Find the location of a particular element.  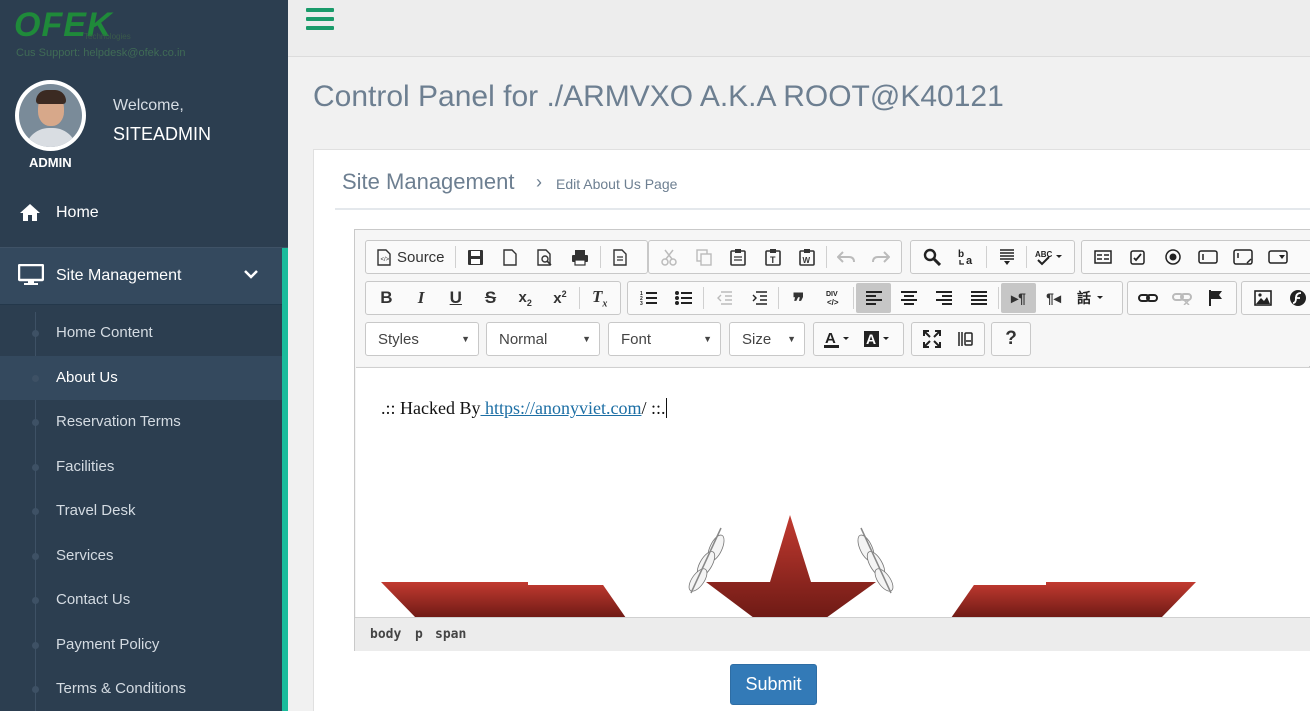

undo-icon is located at coordinates (846, 257).